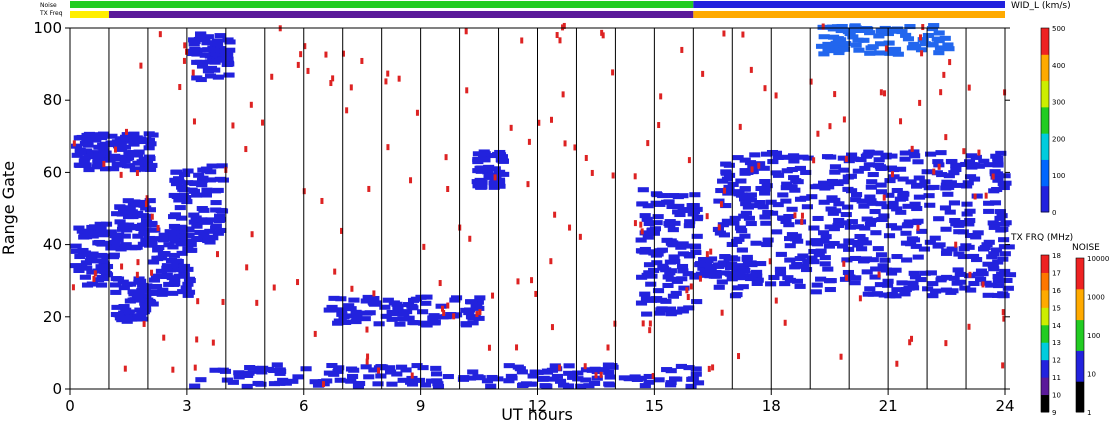  Describe the element at coordinates (888, 406) in the screenshot. I see `x-tick-label: 21` at that location.